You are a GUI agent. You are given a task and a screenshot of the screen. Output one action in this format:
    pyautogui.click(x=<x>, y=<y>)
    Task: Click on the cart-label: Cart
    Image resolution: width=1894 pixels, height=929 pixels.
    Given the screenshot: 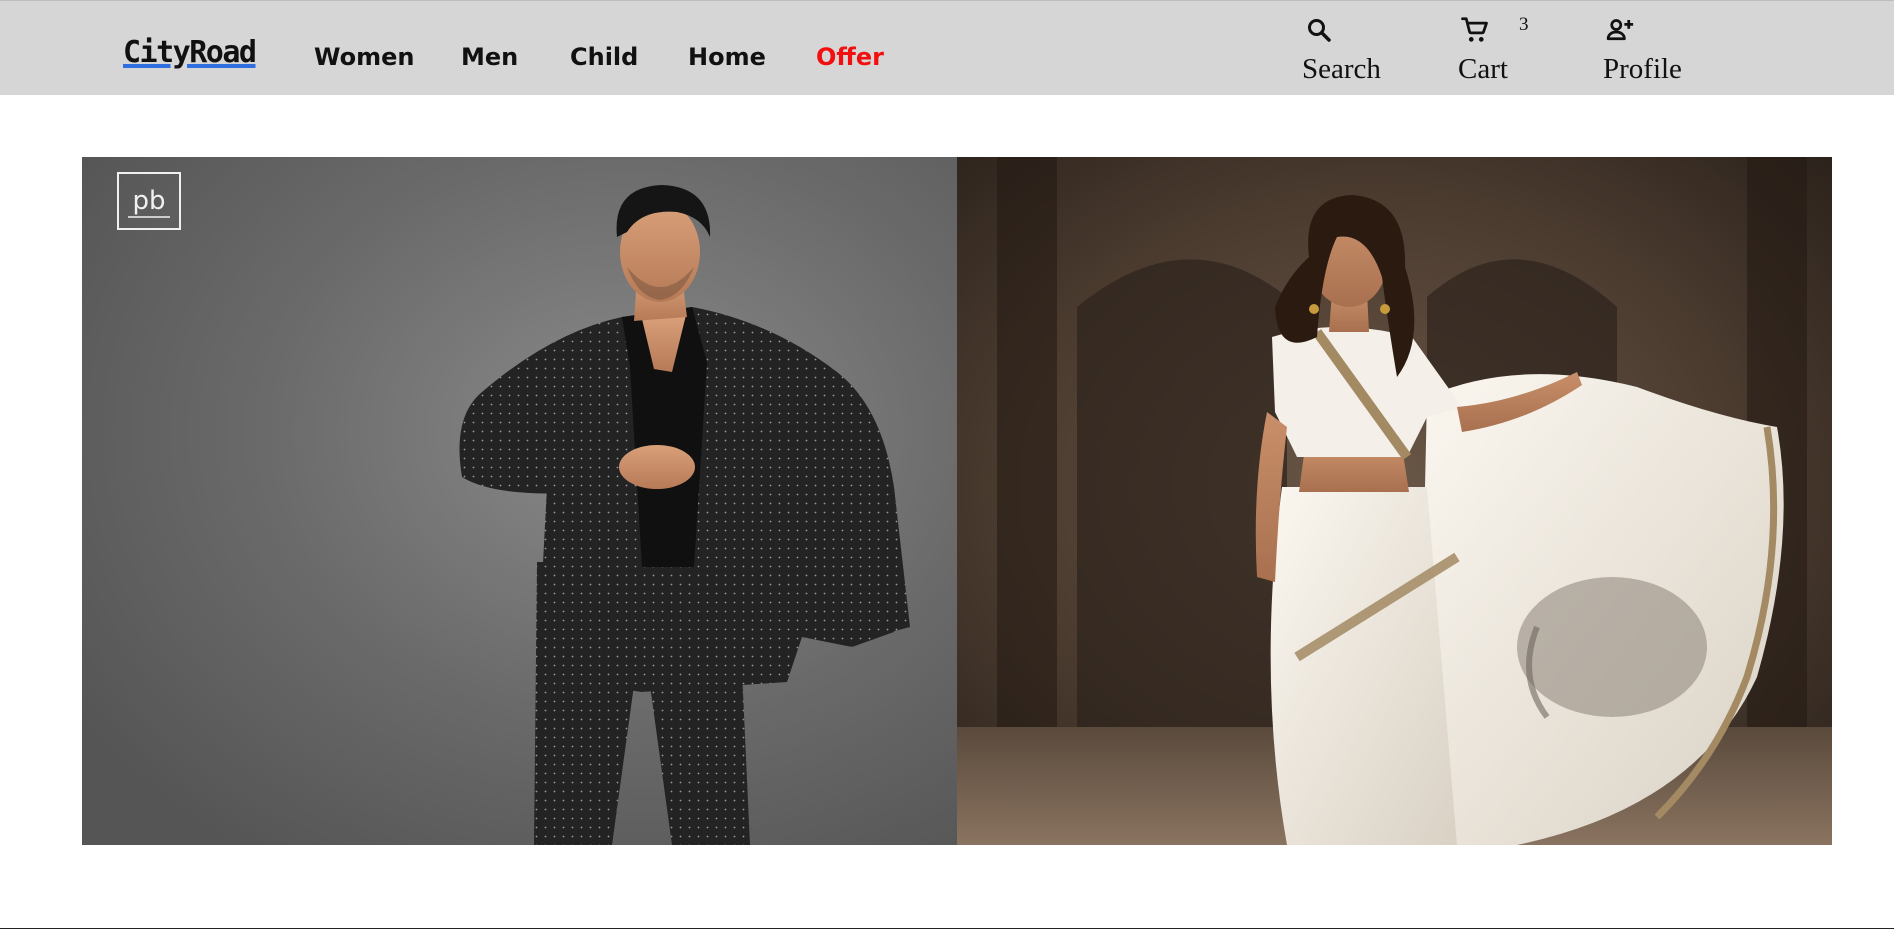 What is the action you would take?
    pyautogui.click(x=1483, y=69)
    